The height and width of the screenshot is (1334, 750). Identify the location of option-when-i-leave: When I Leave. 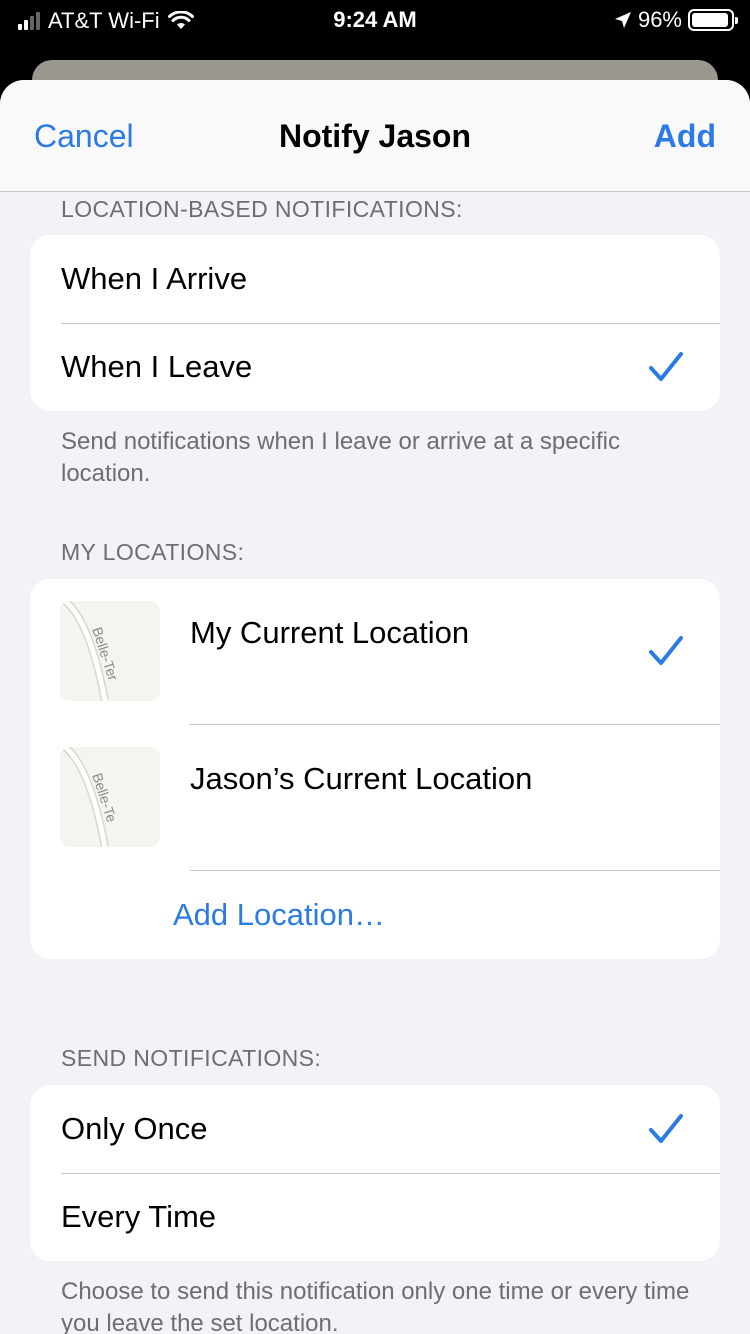
(375, 367).